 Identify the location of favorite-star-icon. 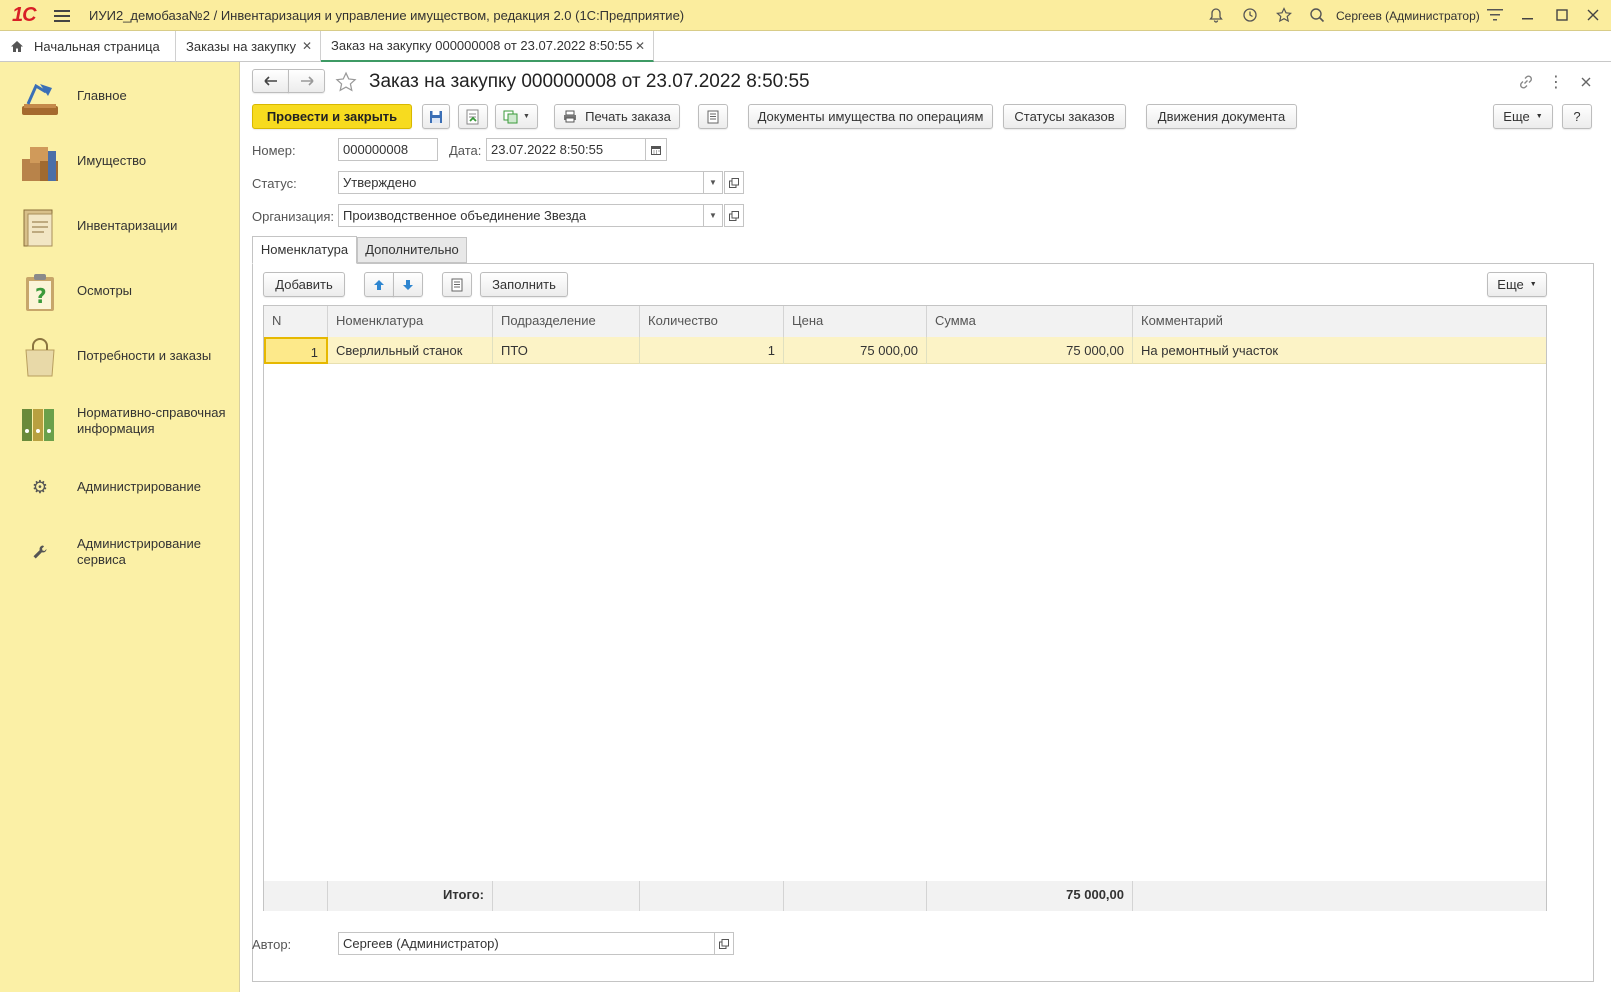
(346, 82).